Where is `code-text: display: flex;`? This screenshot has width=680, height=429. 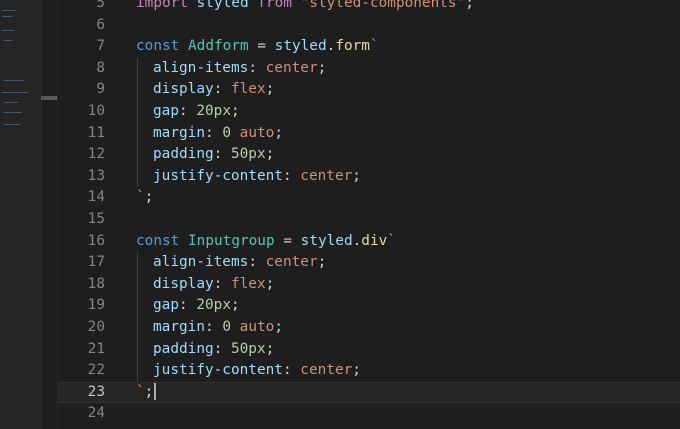
code-text: display: flex; is located at coordinates (213, 90).